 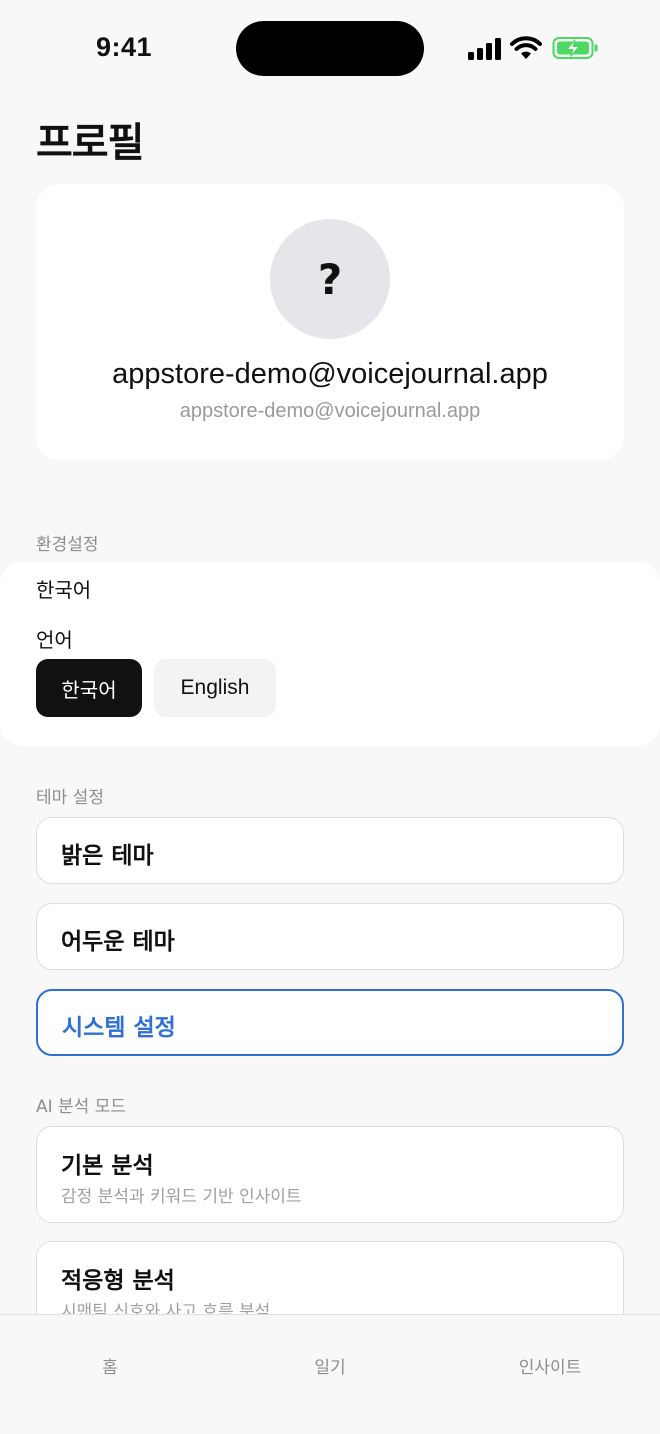 What do you see at coordinates (119, 1028) in the screenshot?
I see `theme-option-label: 시스템 설정` at bounding box center [119, 1028].